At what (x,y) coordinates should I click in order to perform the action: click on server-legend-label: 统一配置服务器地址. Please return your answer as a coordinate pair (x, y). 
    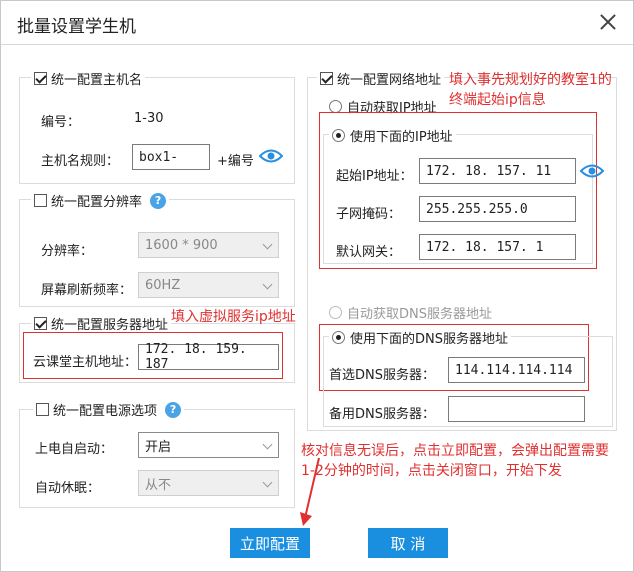
    Looking at the image, I should click on (110, 325).